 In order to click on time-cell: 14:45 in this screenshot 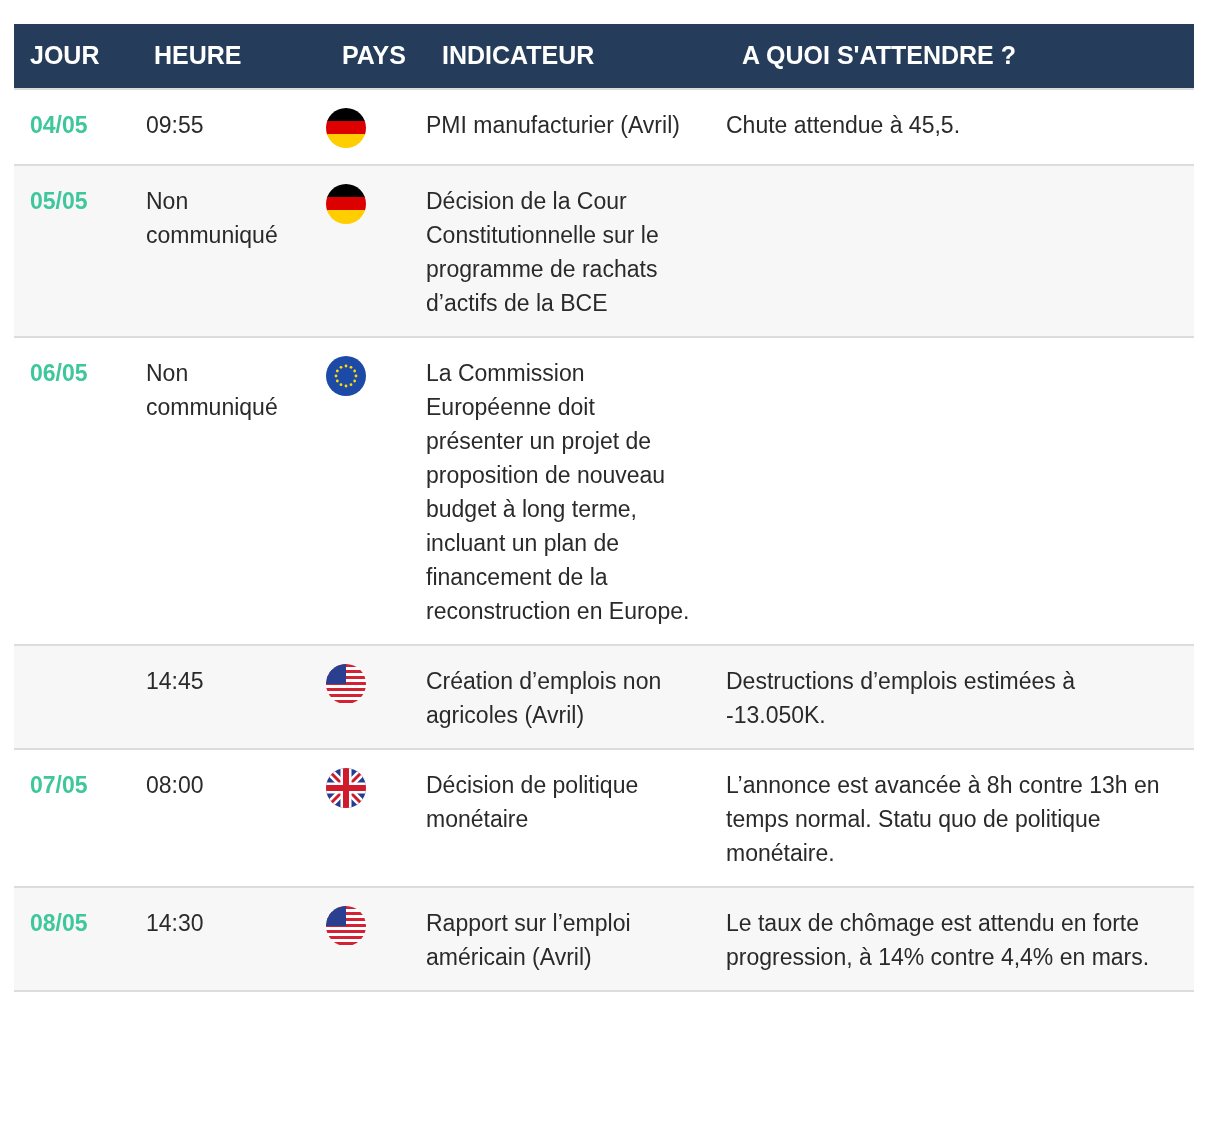, I will do `click(175, 681)`.